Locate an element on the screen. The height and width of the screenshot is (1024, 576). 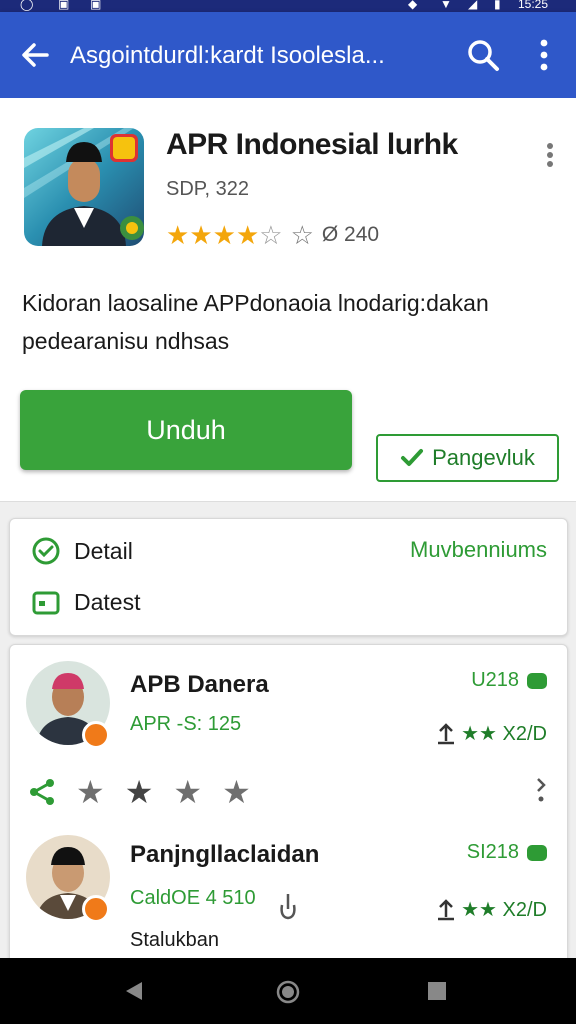
review-text: Stalukban is located at coordinates (174, 940).